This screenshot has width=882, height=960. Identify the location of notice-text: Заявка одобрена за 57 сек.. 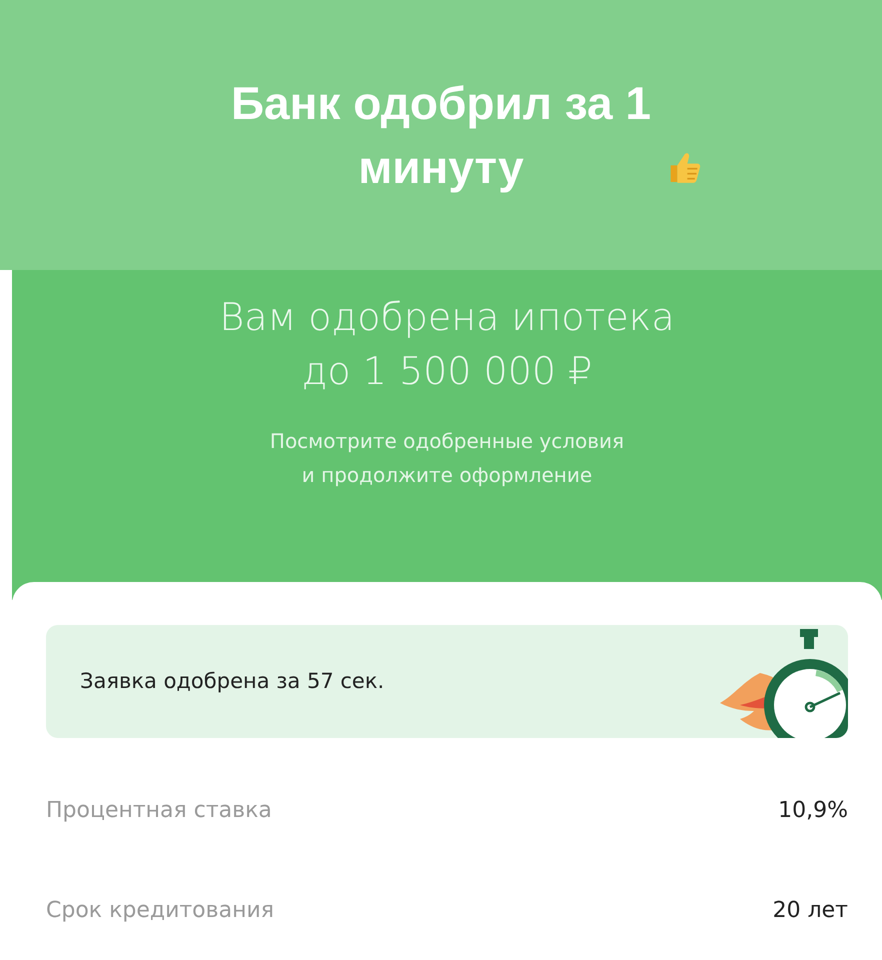
(232, 681).